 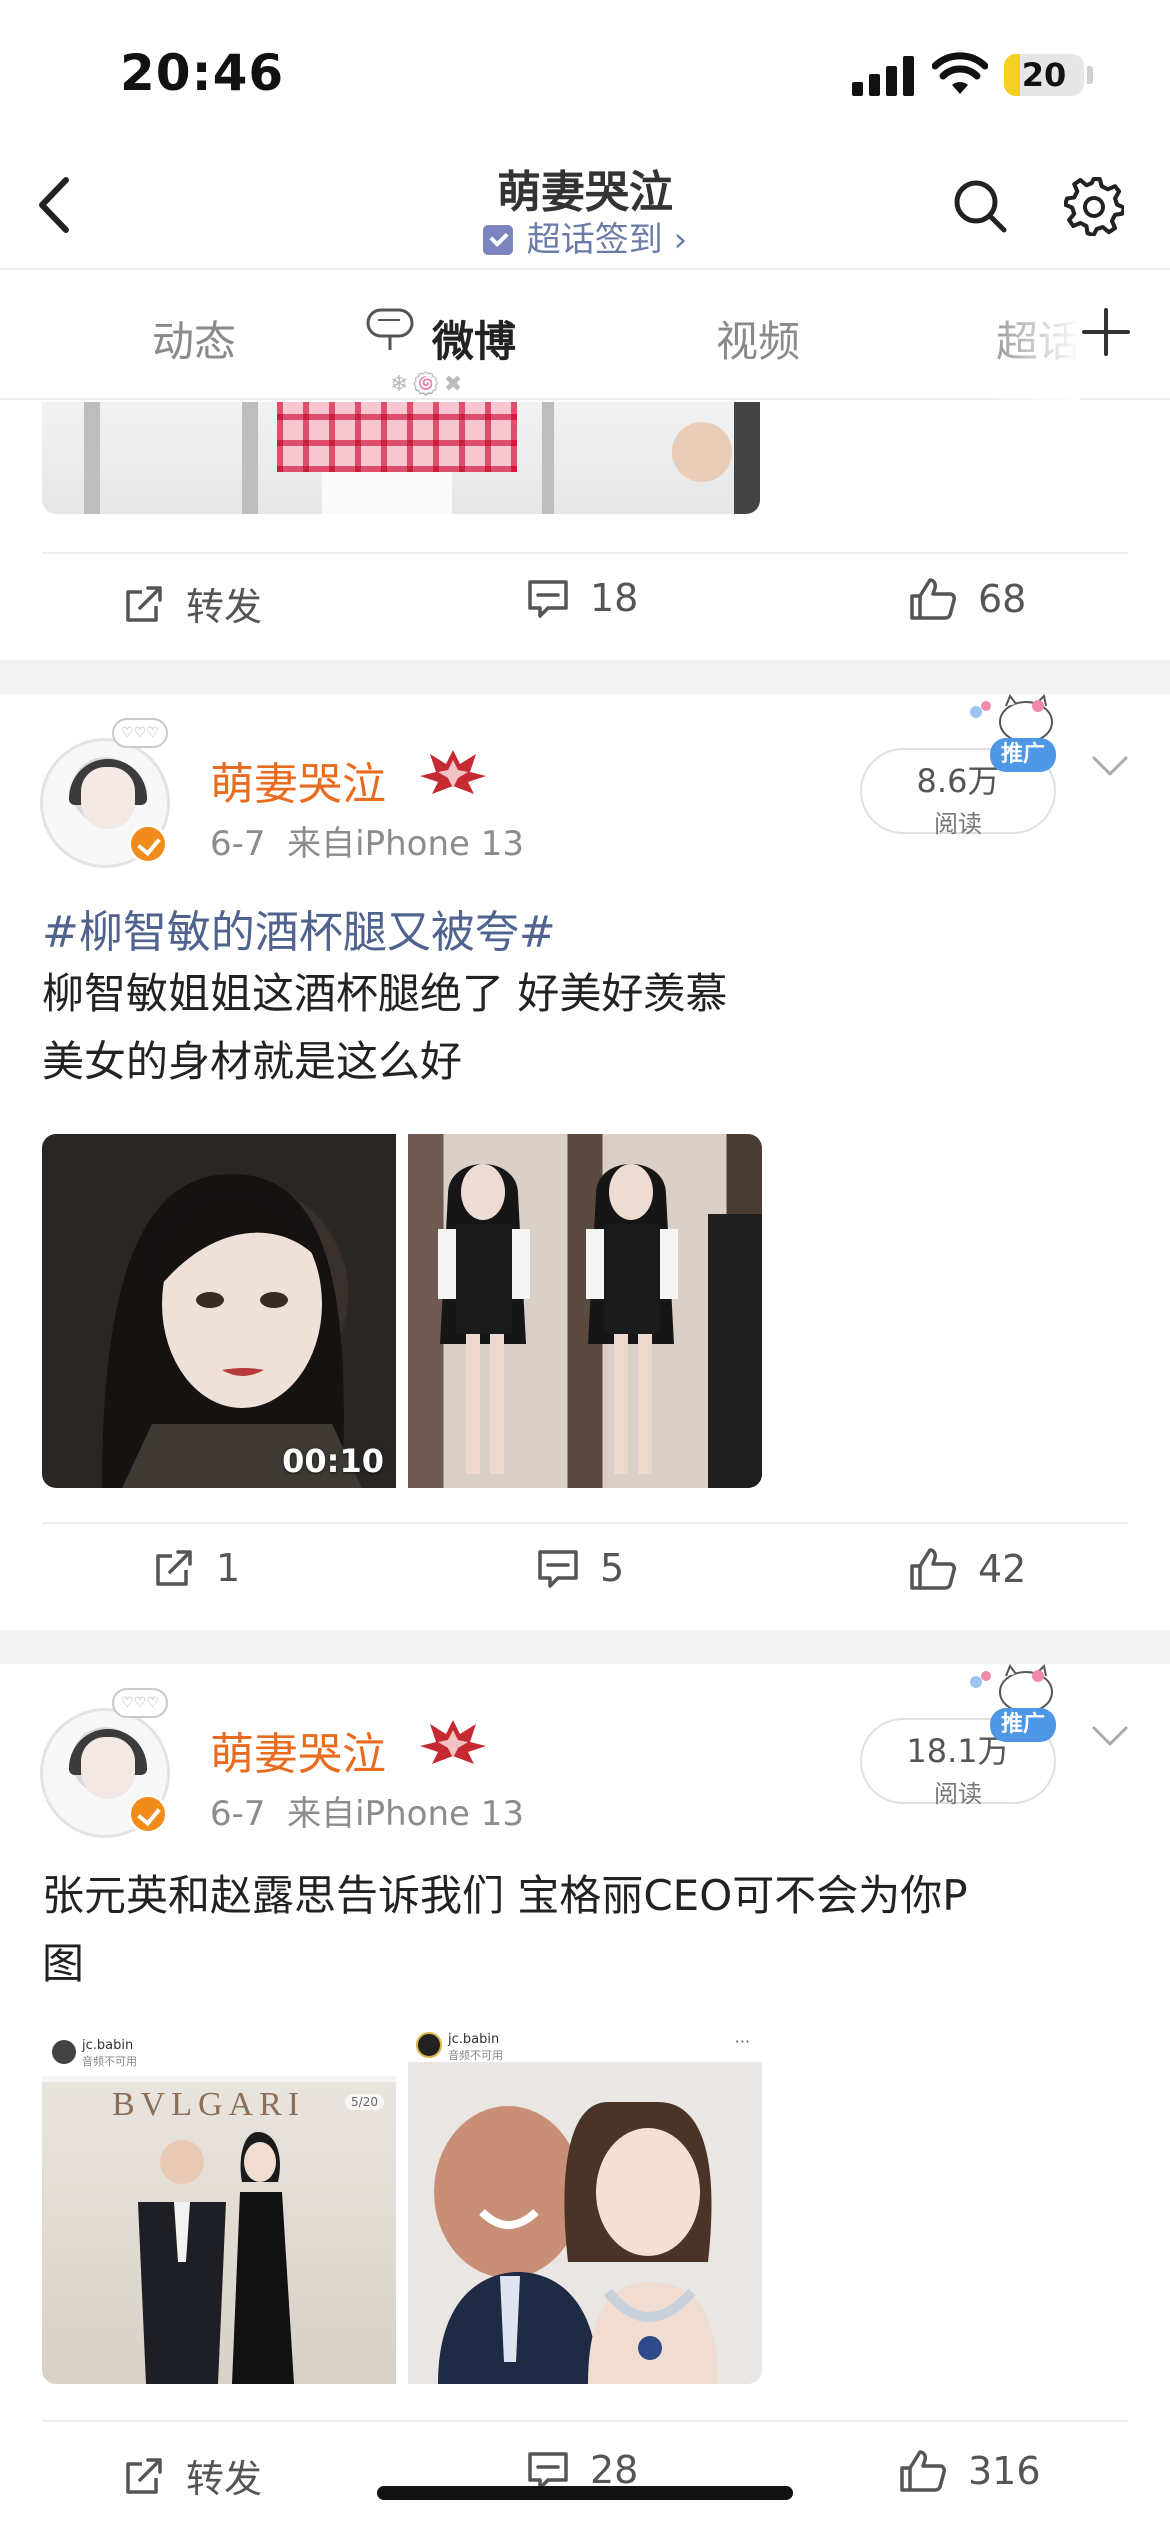 I want to click on event-illustration, so click(x=216, y=2258).